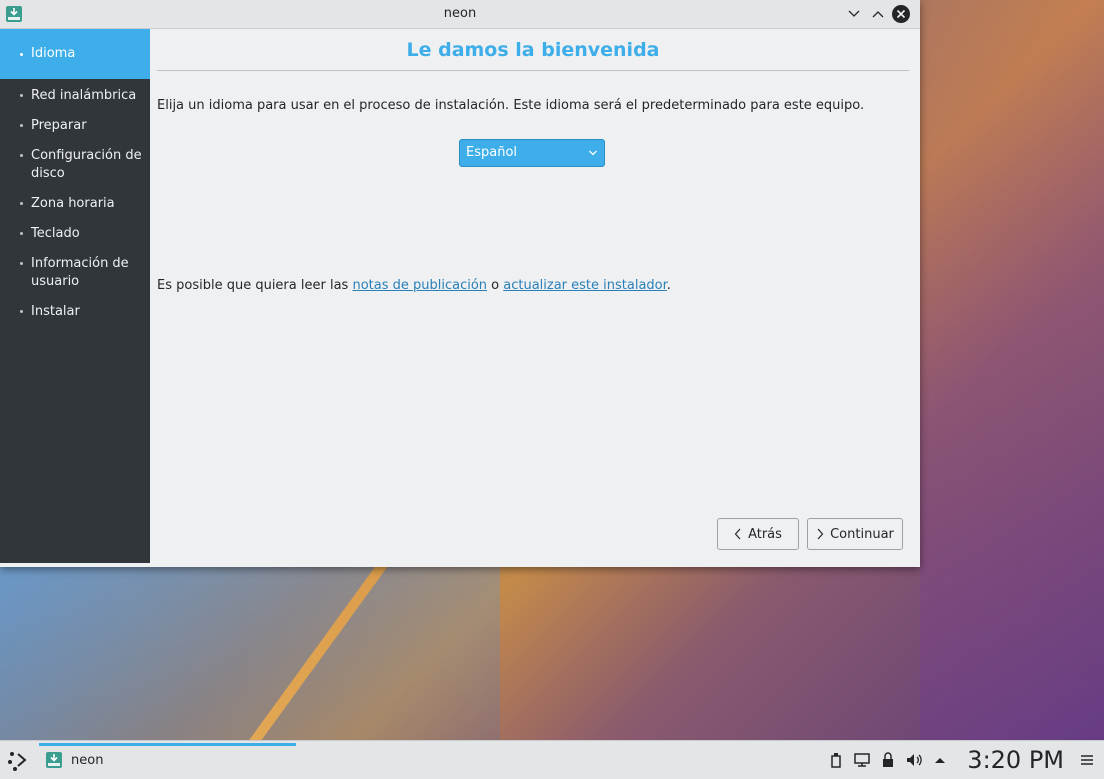 The image size is (1104, 779). What do you see at coordinates (533, 50) in the screenshot?
I see `page-title: Le damos la bienvenida` at bounding box center [533, 50].